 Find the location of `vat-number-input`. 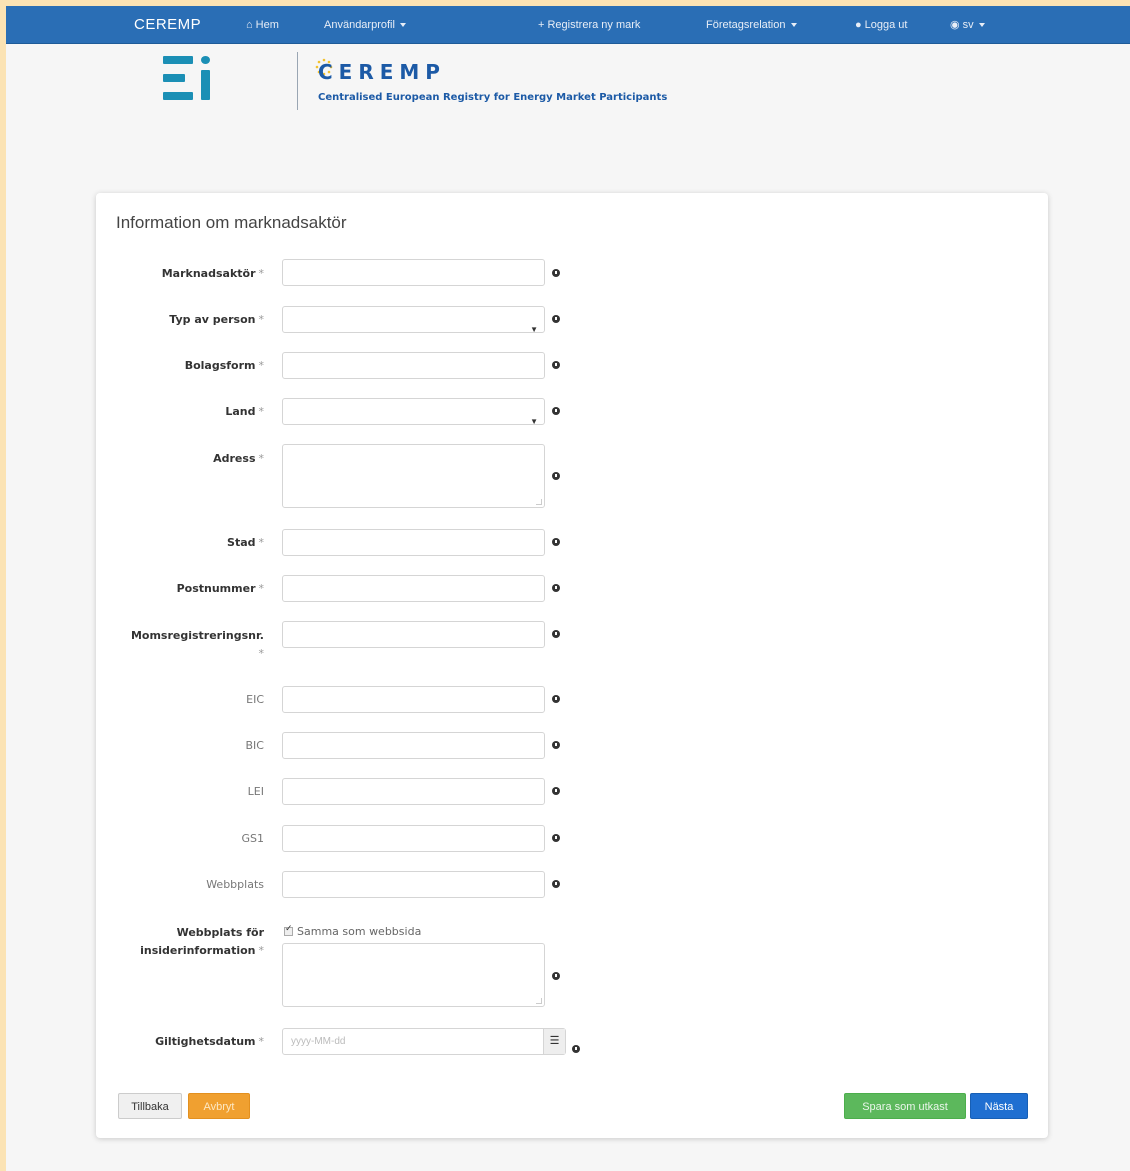

vat-number-input is located at coordinates (413, 634).